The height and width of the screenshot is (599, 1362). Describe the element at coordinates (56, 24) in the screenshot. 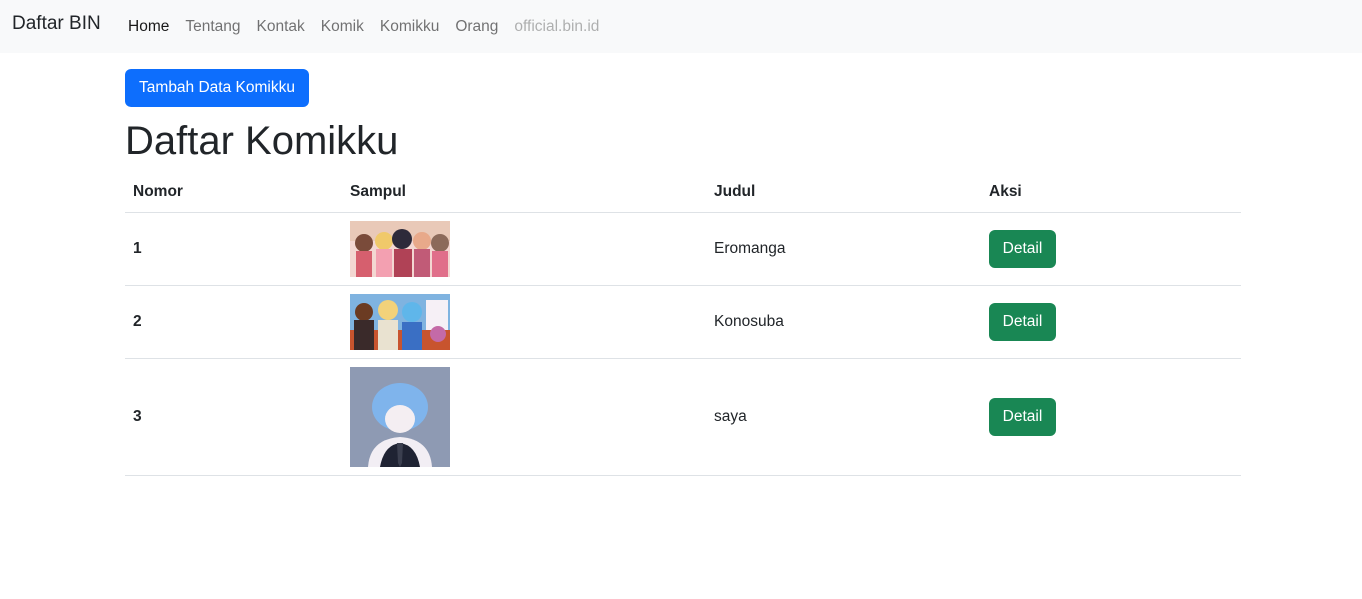

I see `navbar-brand: Daftar BIN` at that location.